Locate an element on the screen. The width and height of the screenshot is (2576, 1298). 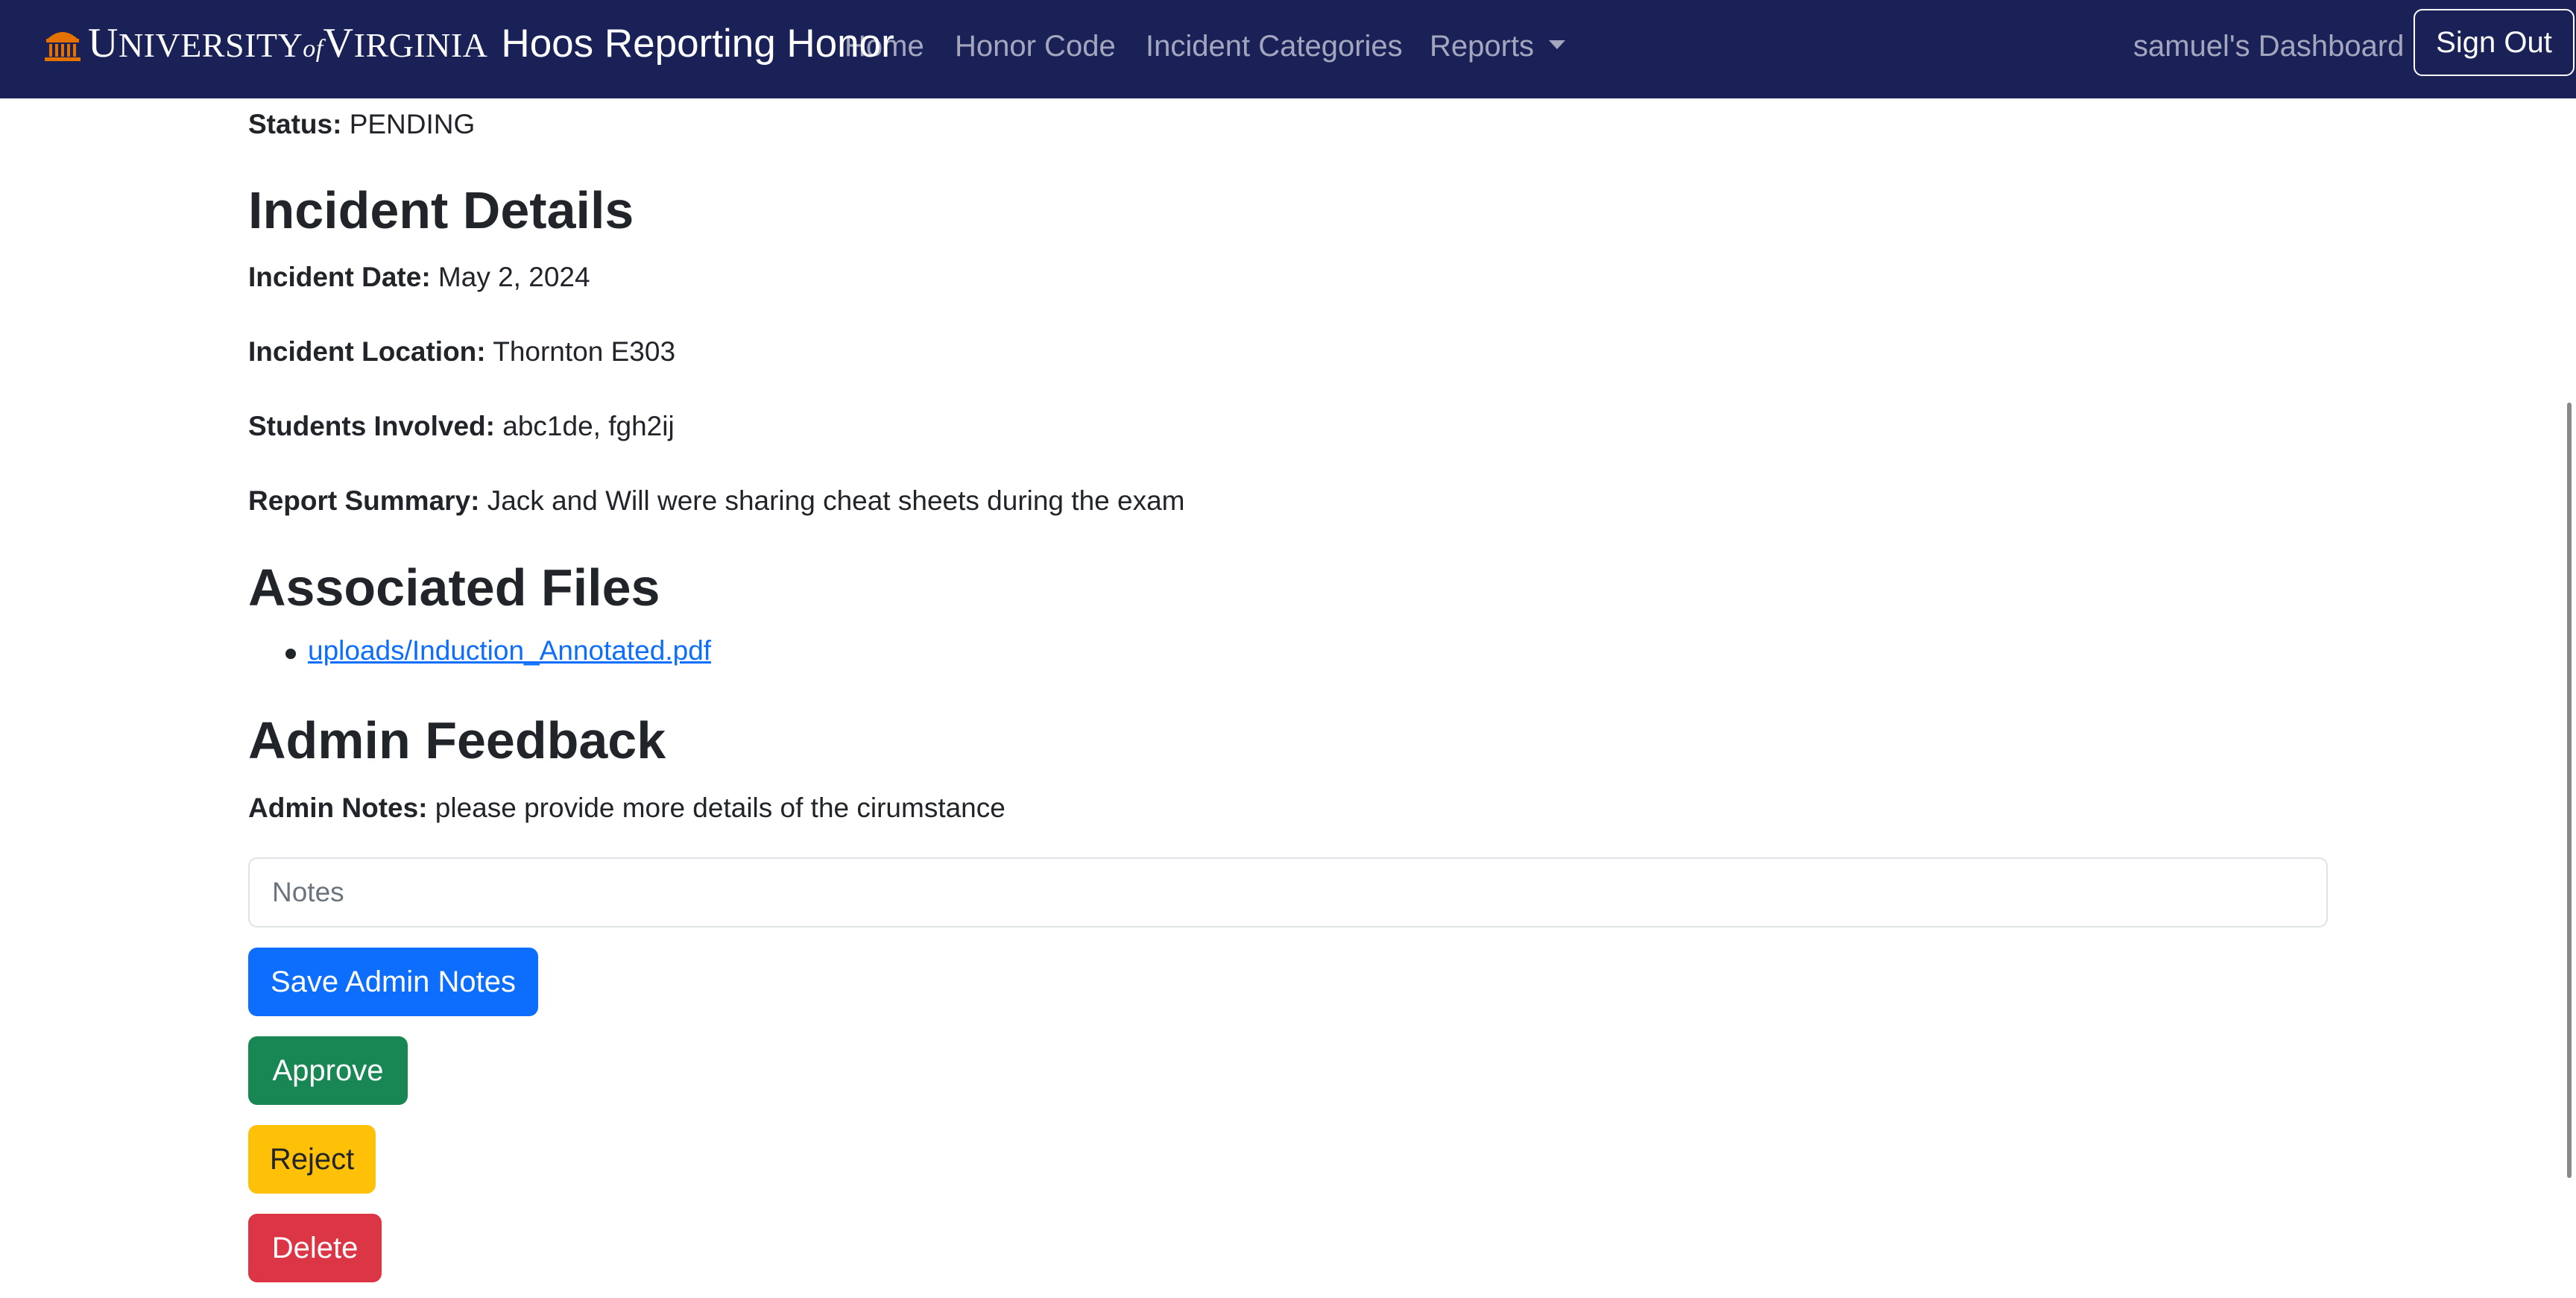
list-bullet is located at coordinates (290, 654).